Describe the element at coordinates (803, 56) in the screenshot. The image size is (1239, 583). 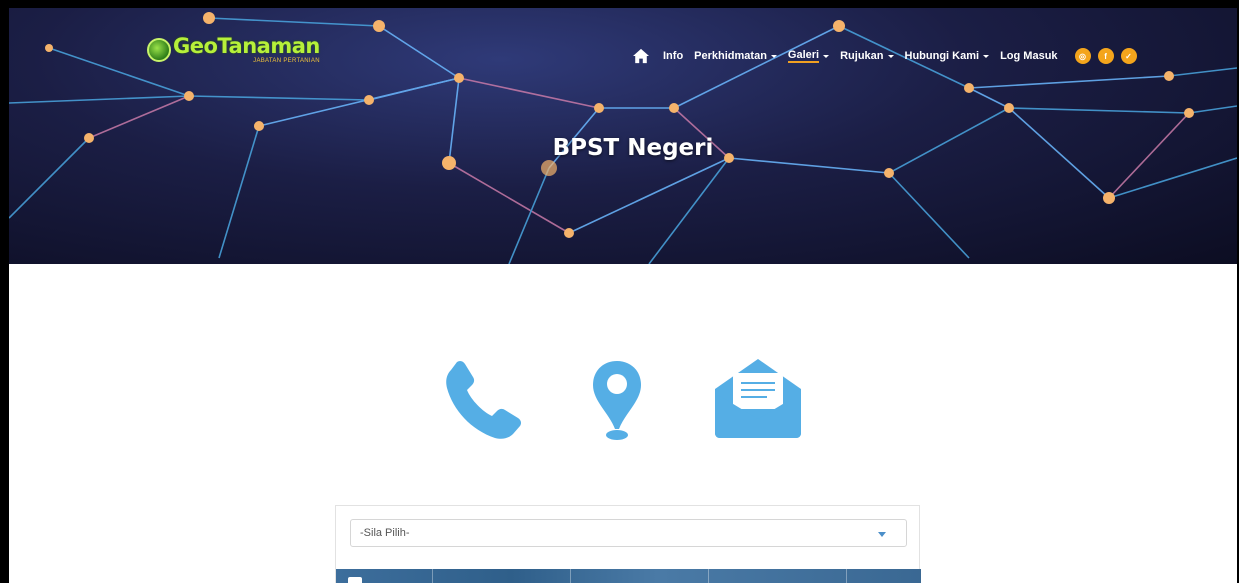
I see `nav-item-label: Galeri` at that location.